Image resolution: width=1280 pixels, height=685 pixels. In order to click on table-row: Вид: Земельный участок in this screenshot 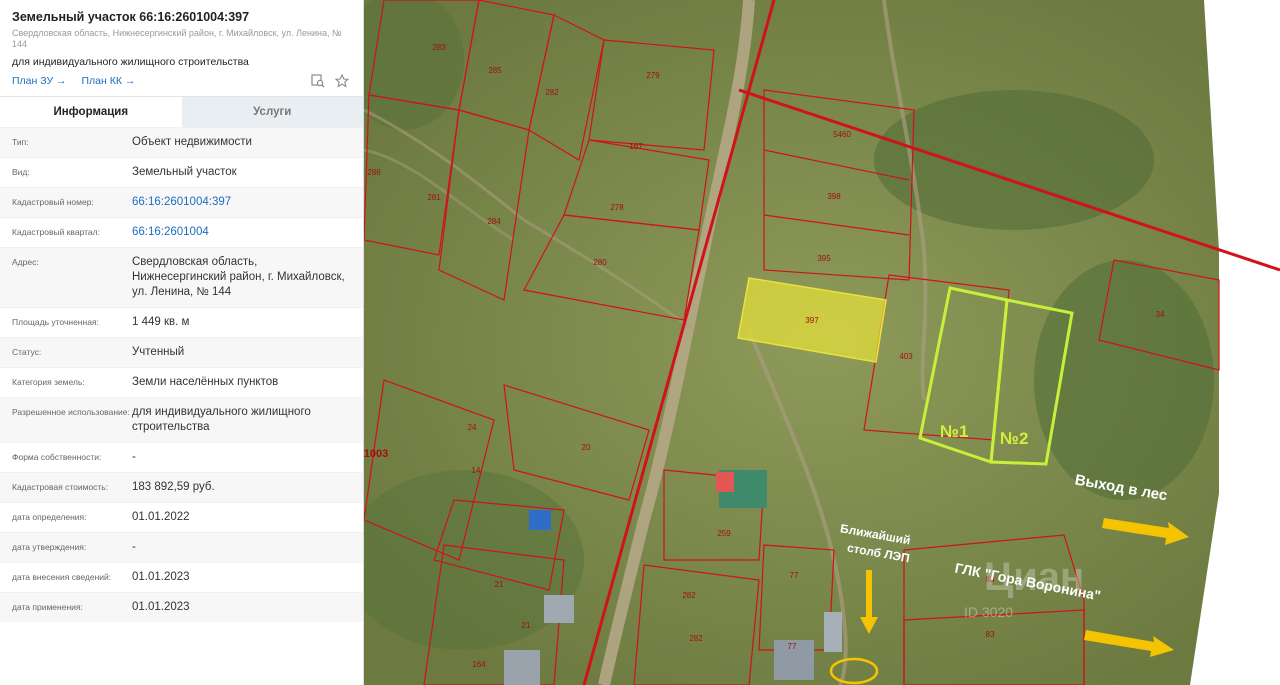, I will do `click(181, 172)`.